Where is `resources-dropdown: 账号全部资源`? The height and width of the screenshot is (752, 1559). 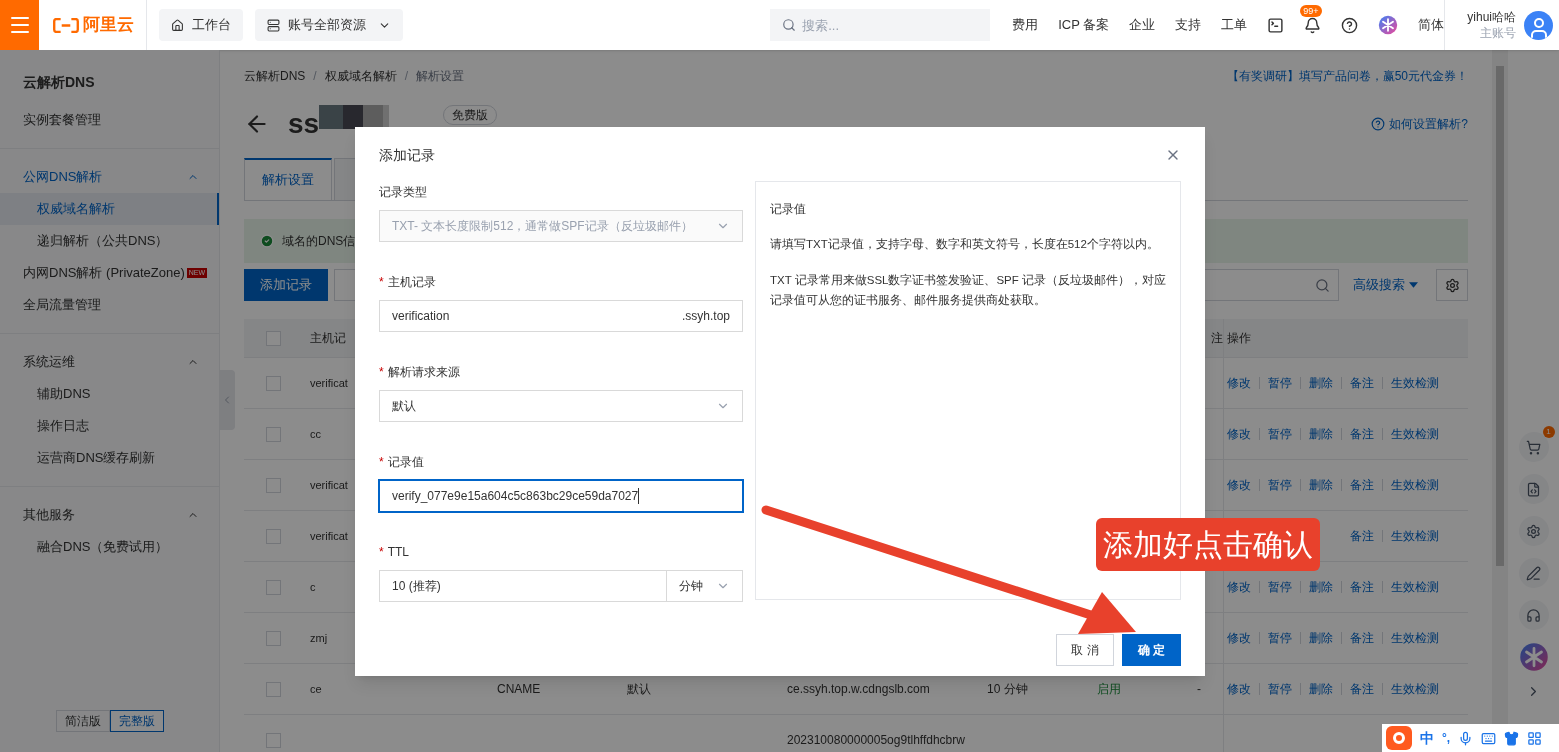
resources-dropdown: 账号全部资源 is located at coordinates (329, 25).